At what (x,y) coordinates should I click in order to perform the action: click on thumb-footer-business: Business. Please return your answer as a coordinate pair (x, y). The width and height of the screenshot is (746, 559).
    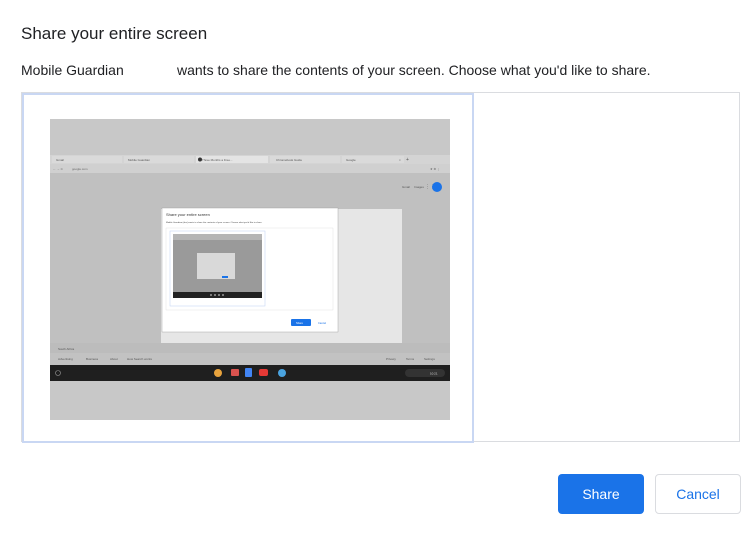
    Looking at the image, I should click on (92, 359).